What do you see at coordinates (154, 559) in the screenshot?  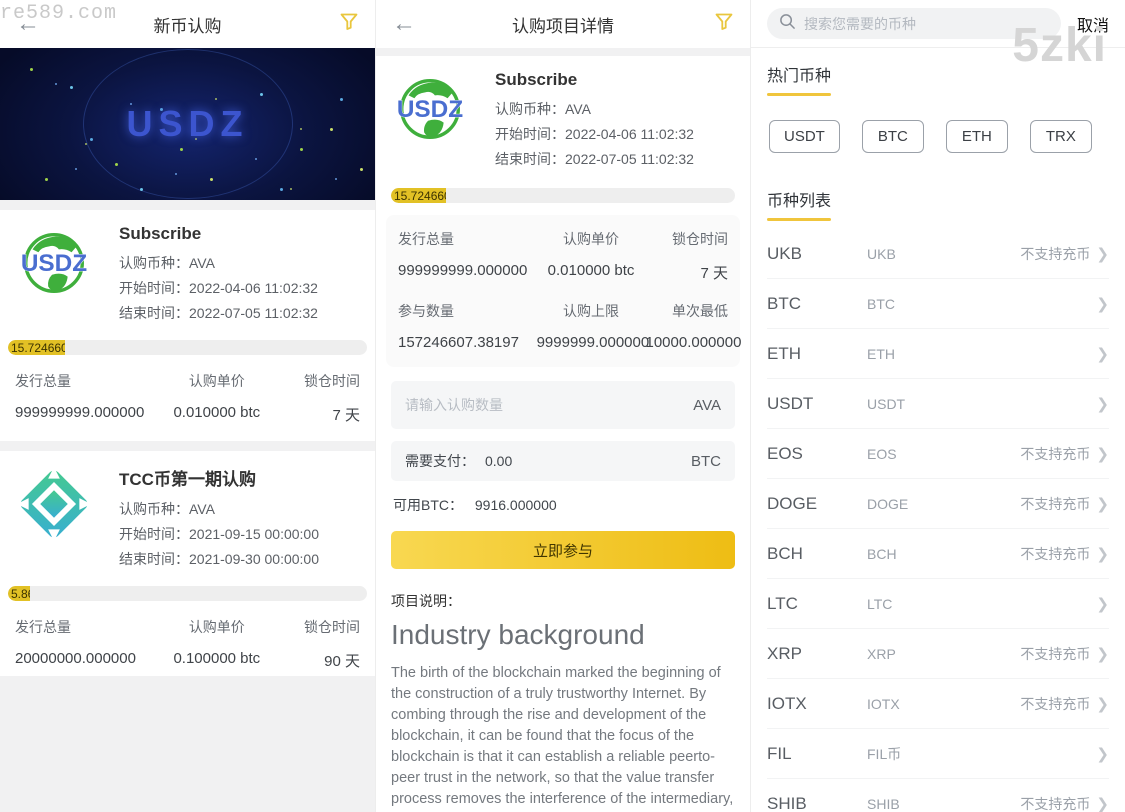 I see `end-label: 结束时间：` at bounding box center [154, 559].